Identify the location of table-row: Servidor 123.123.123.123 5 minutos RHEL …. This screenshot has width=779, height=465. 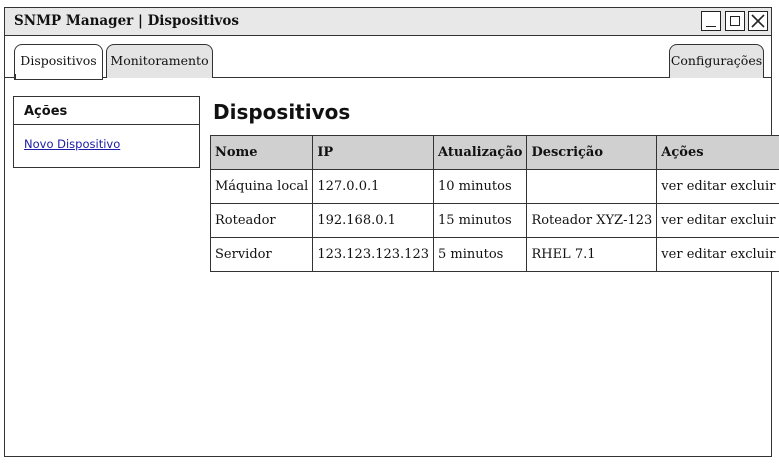
(494, 254).